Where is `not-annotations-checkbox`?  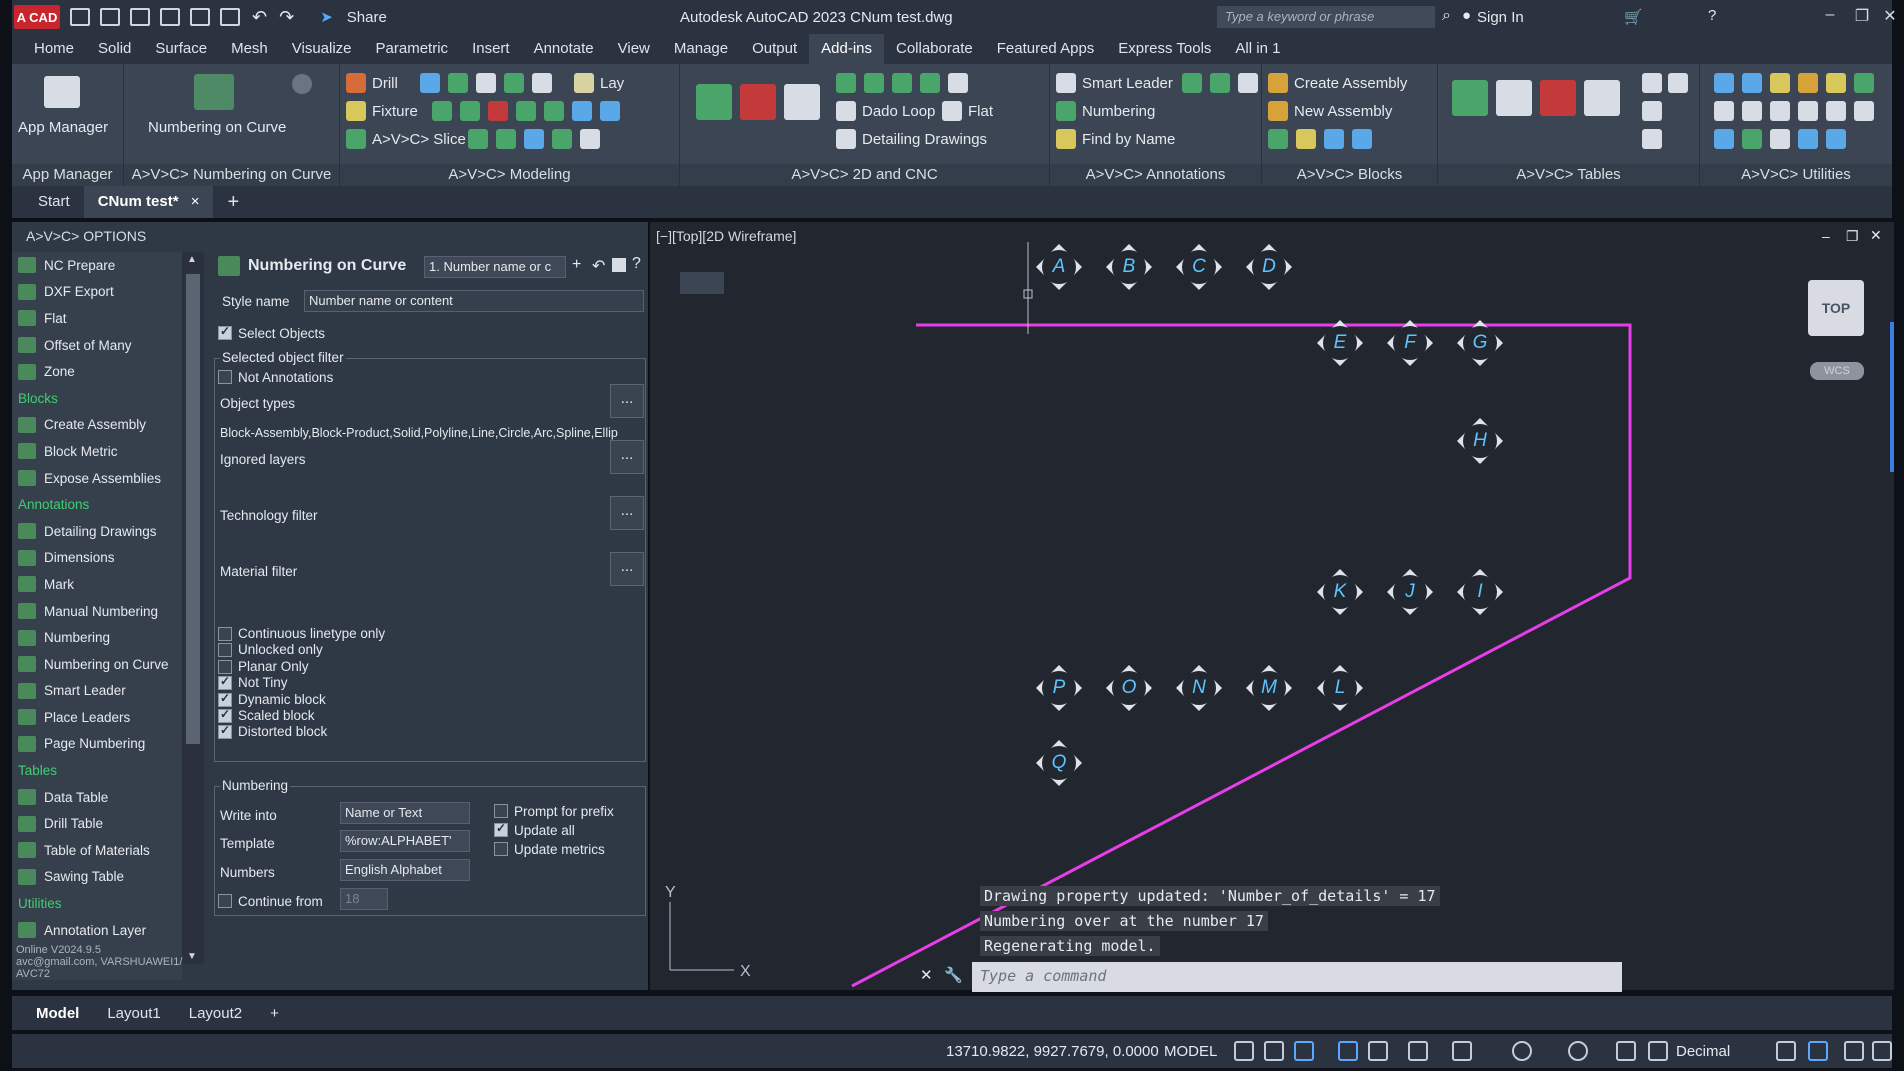
not-annotations-checkbox is located at coordinates (225, 377).